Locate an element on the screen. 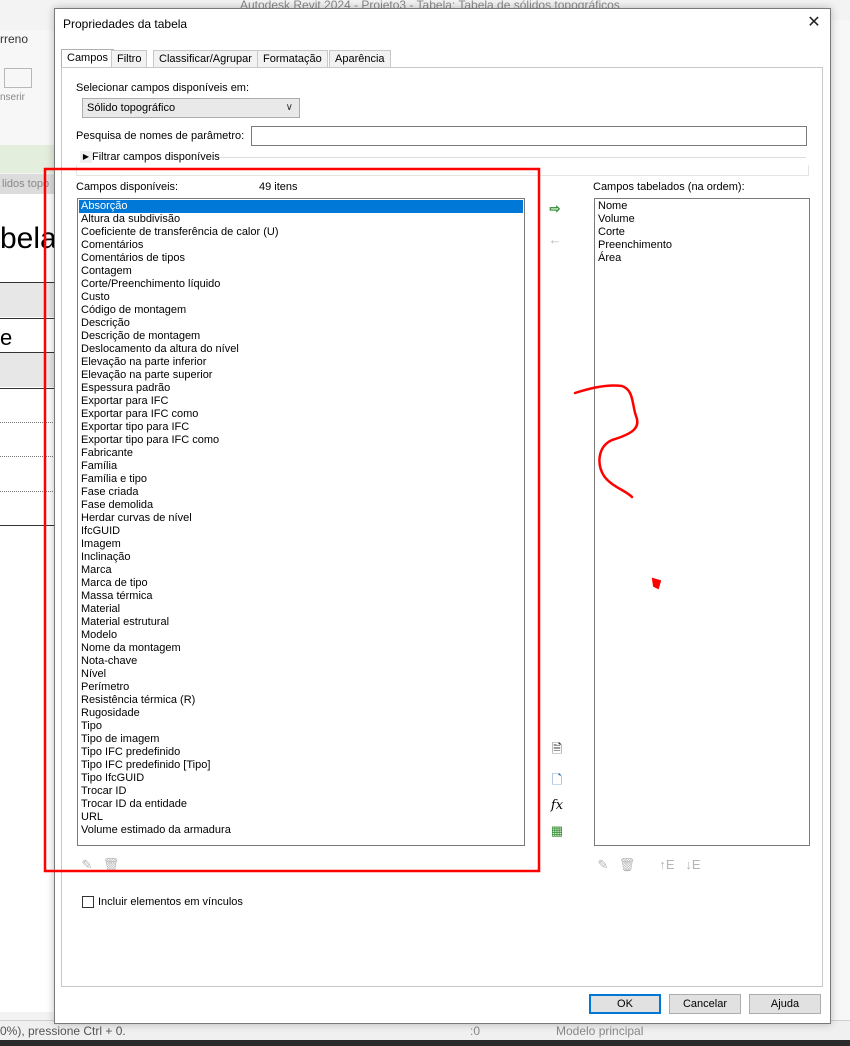 The height and width of the screenshot is (1046, 850). tab-campos: Campos is located at coordinates (87, 59).